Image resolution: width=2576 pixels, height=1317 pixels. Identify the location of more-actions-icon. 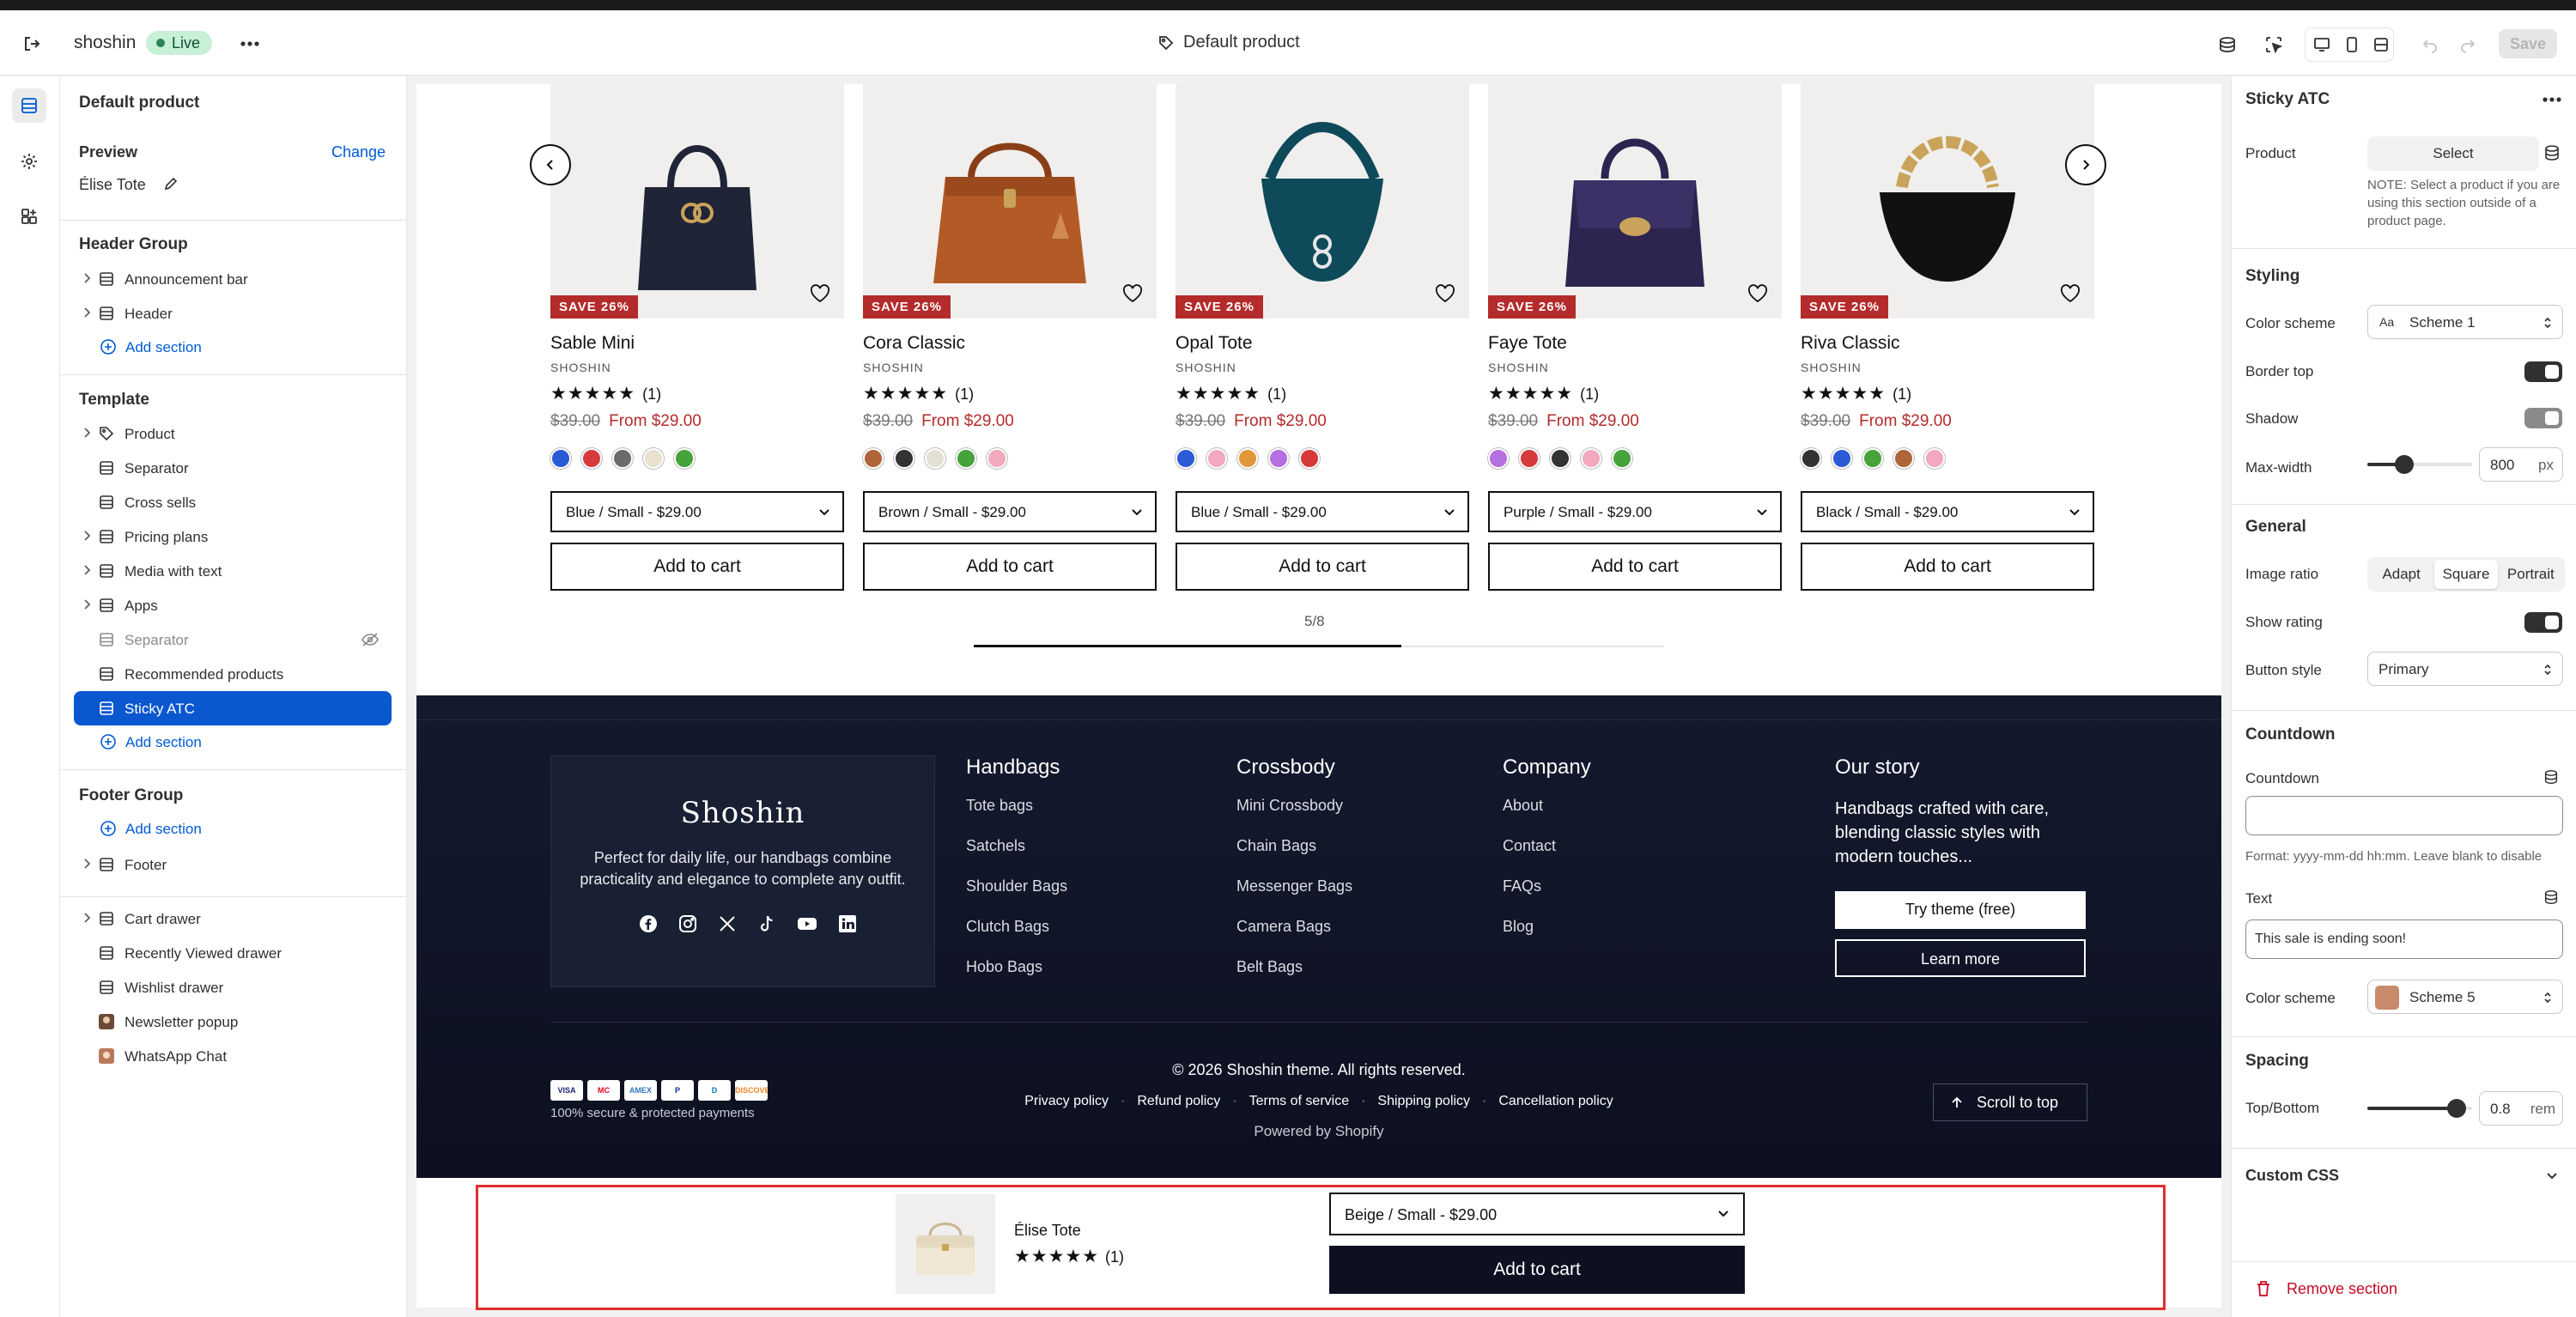
(250, 43).